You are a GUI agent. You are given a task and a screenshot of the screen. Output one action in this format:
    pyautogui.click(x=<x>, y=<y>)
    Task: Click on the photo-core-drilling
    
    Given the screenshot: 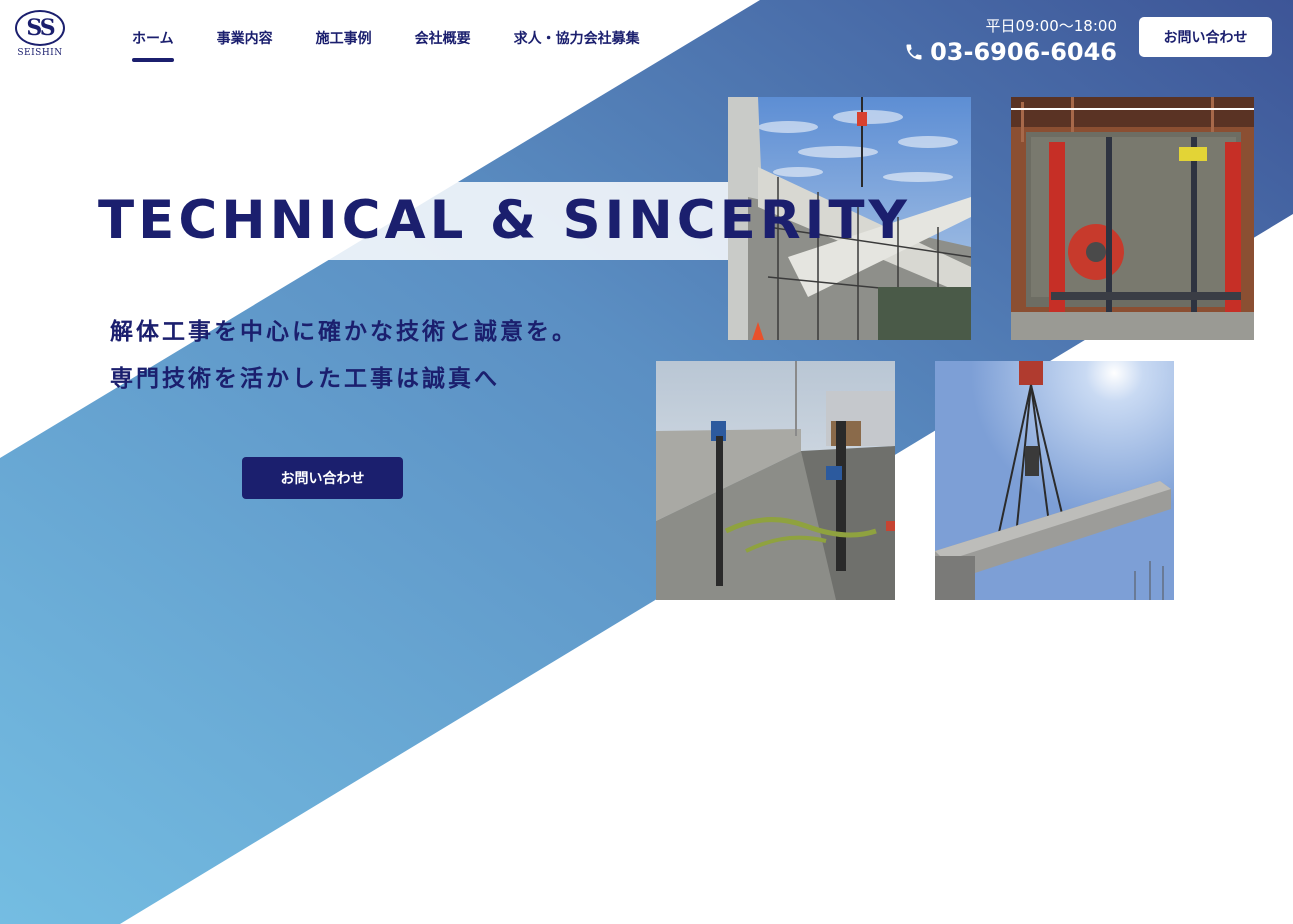 What is the action you would take?
    pyautogui.click(x=775, y=480)
    